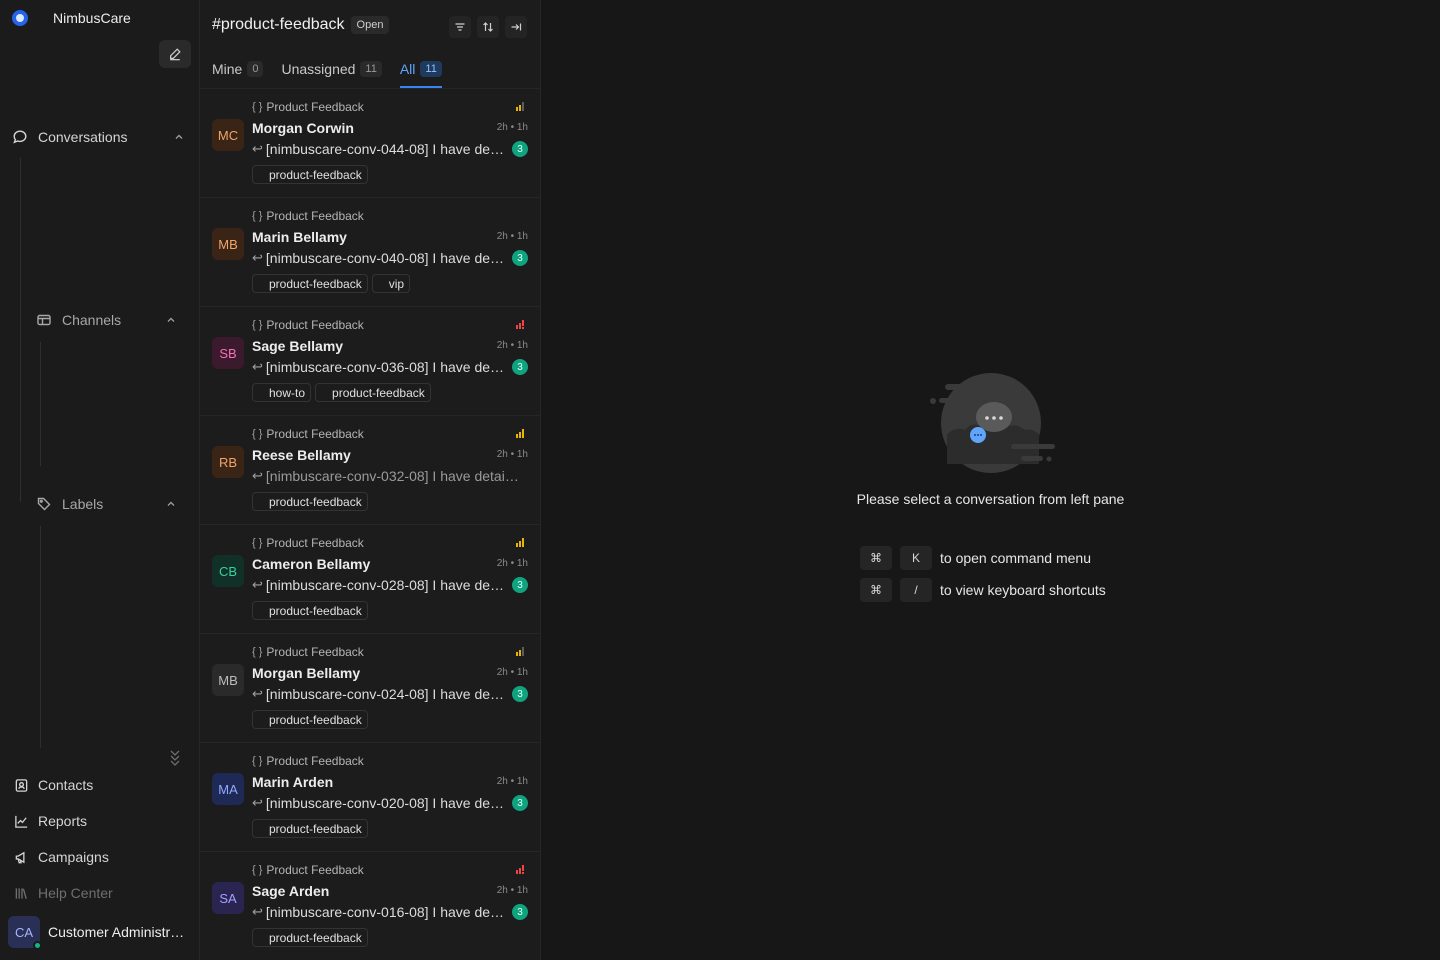  Describe the element at coordinates (228, 135) in the screenshot. I see `avatar: MC` at that location.